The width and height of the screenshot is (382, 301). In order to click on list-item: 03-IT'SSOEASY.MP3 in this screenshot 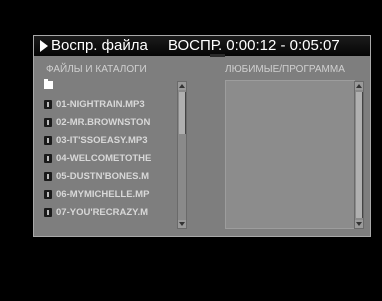, I will do `click(111, 141)`.